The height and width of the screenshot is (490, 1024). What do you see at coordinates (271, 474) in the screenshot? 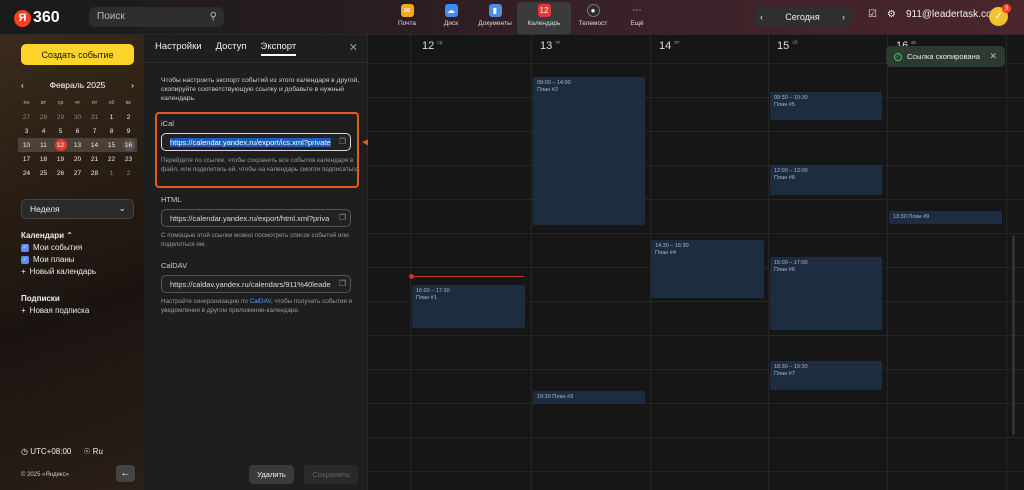
I see `delete-button: Удалить` at bounding box center [271, 474].